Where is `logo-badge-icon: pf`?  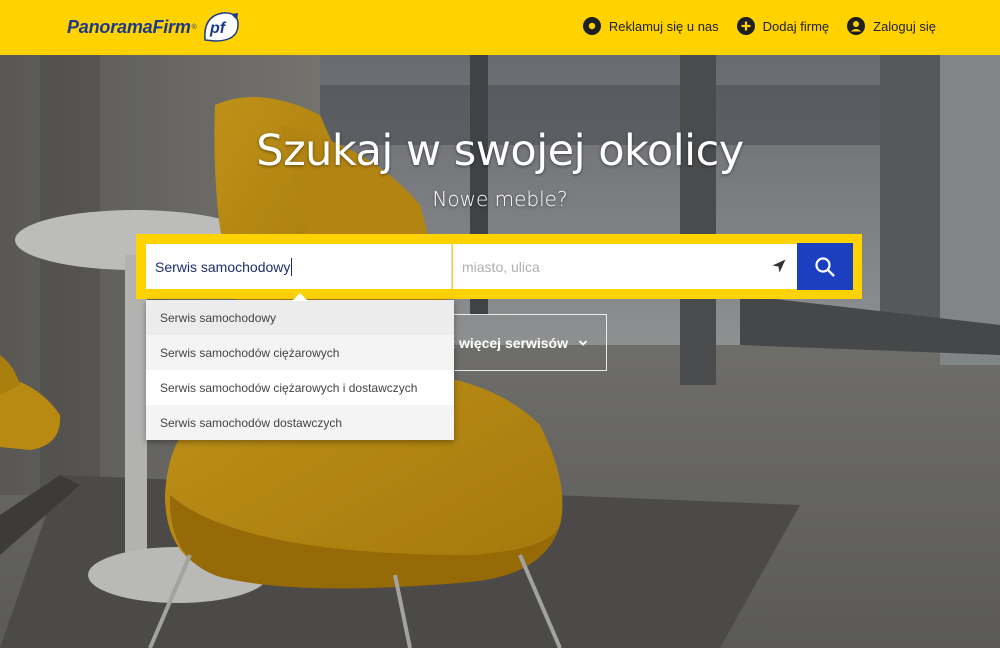
logo-badge-icon: pf is located at coordinates (221, 27).